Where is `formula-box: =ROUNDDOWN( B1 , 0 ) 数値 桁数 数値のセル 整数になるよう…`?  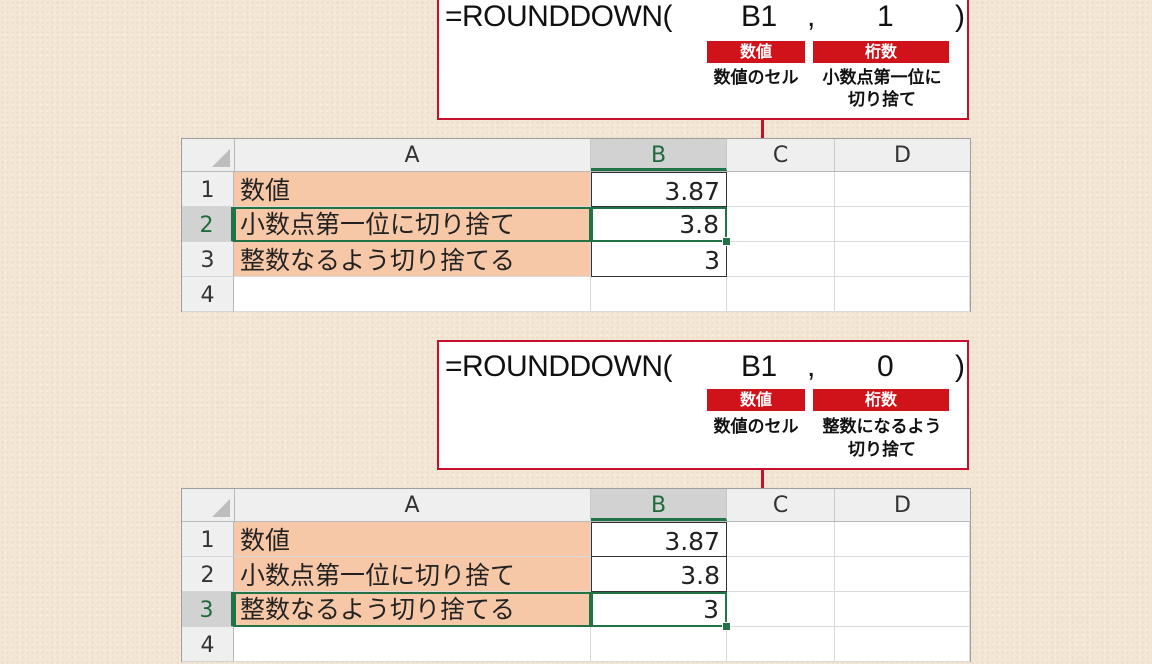
formula-box: =ROUNDDOWN( B1 , 0 ) 数値 桁数 数値のセル 整数になるよう… is located at coordinates (703, 405).